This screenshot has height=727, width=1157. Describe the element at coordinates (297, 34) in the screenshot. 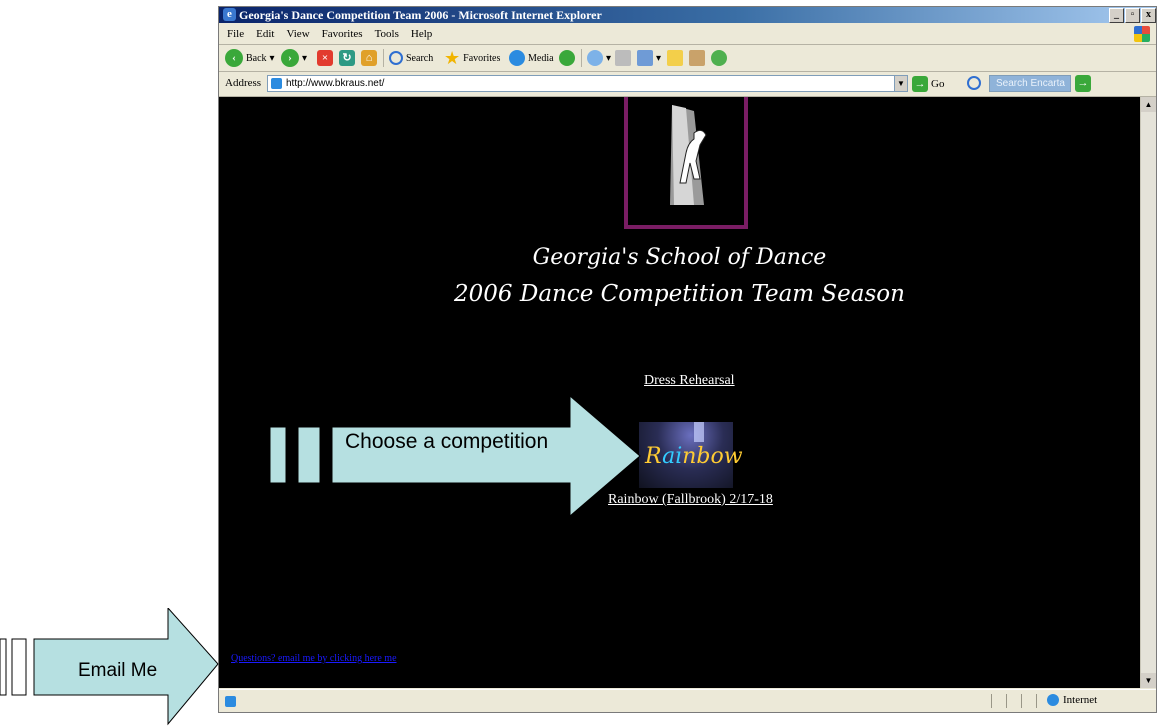

I see `menu-view: View` at that location.